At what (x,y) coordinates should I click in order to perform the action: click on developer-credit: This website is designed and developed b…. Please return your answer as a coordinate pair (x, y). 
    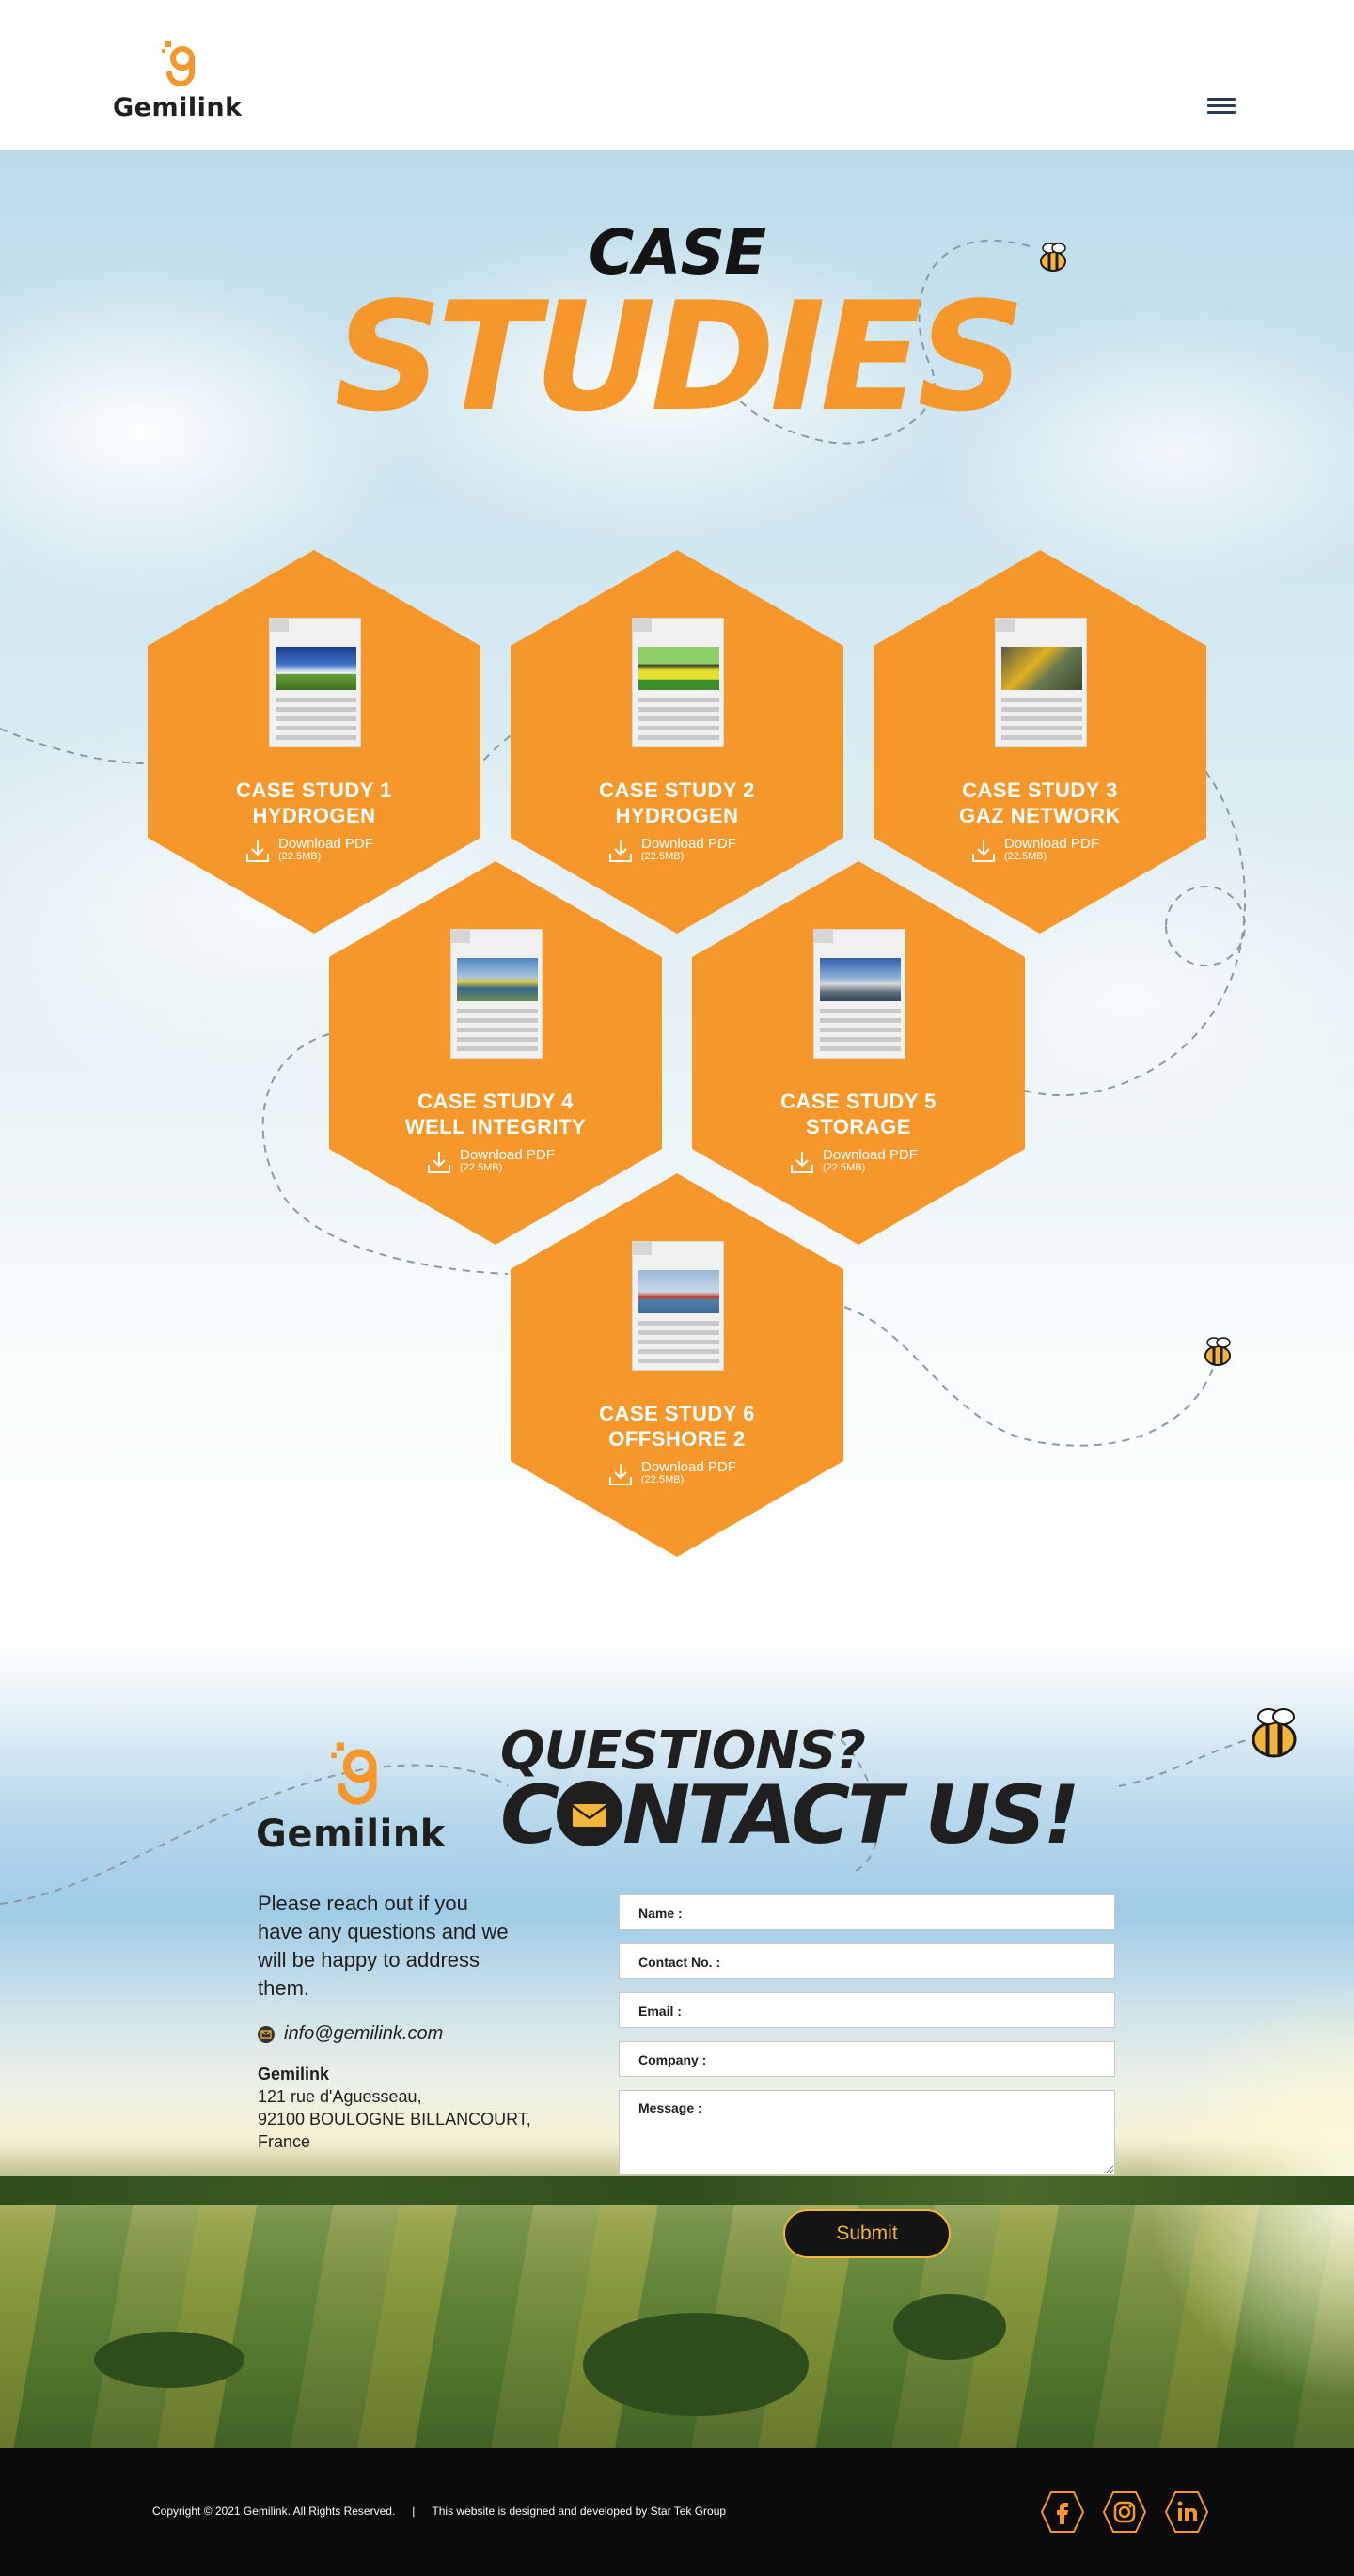
    Looking at the image, I should click on (579, 2511).